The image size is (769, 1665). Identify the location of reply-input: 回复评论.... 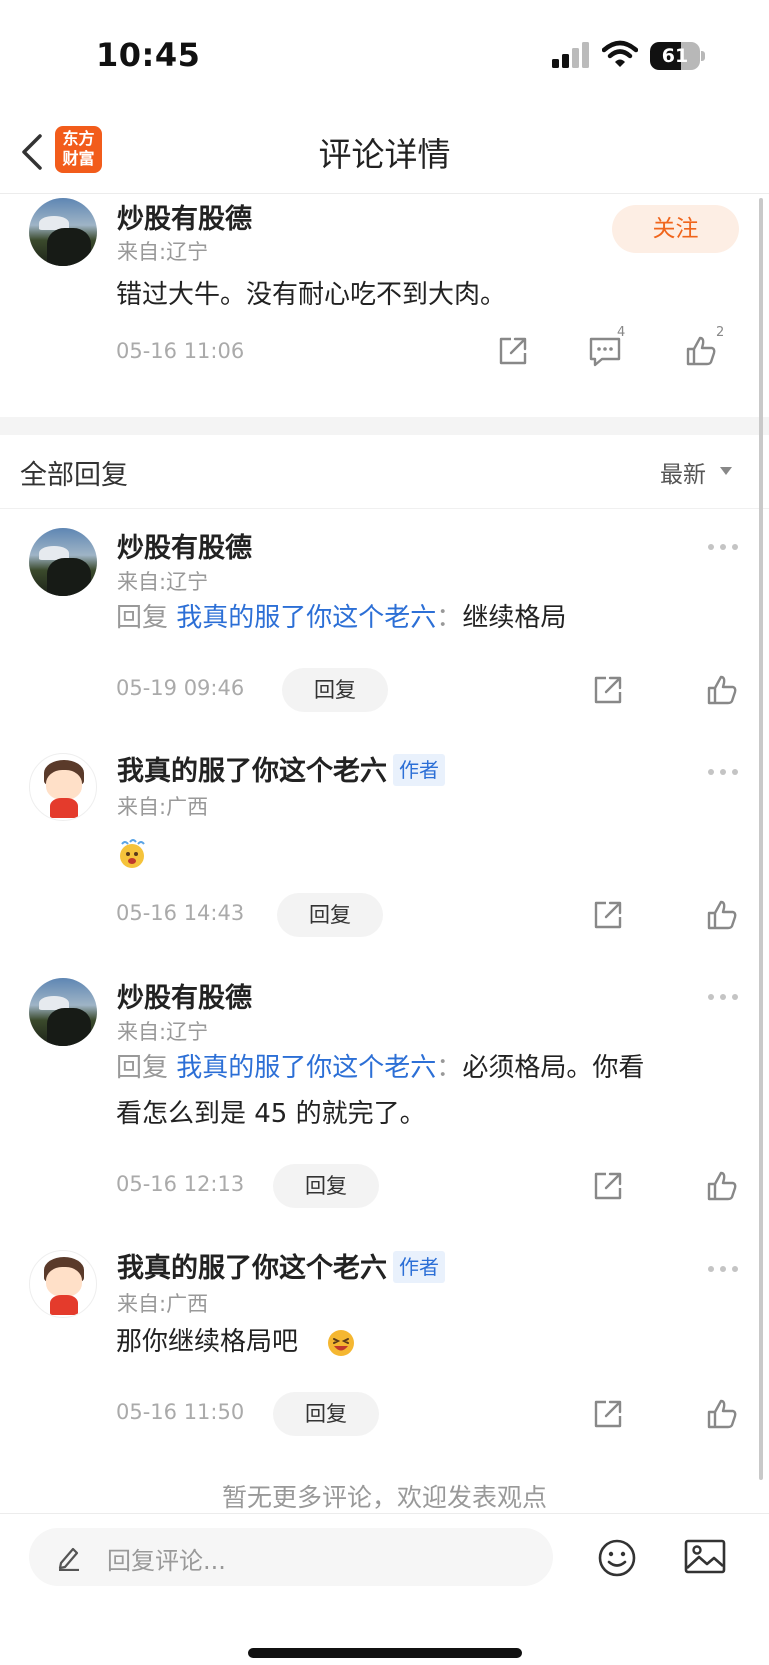
(291, 1557).